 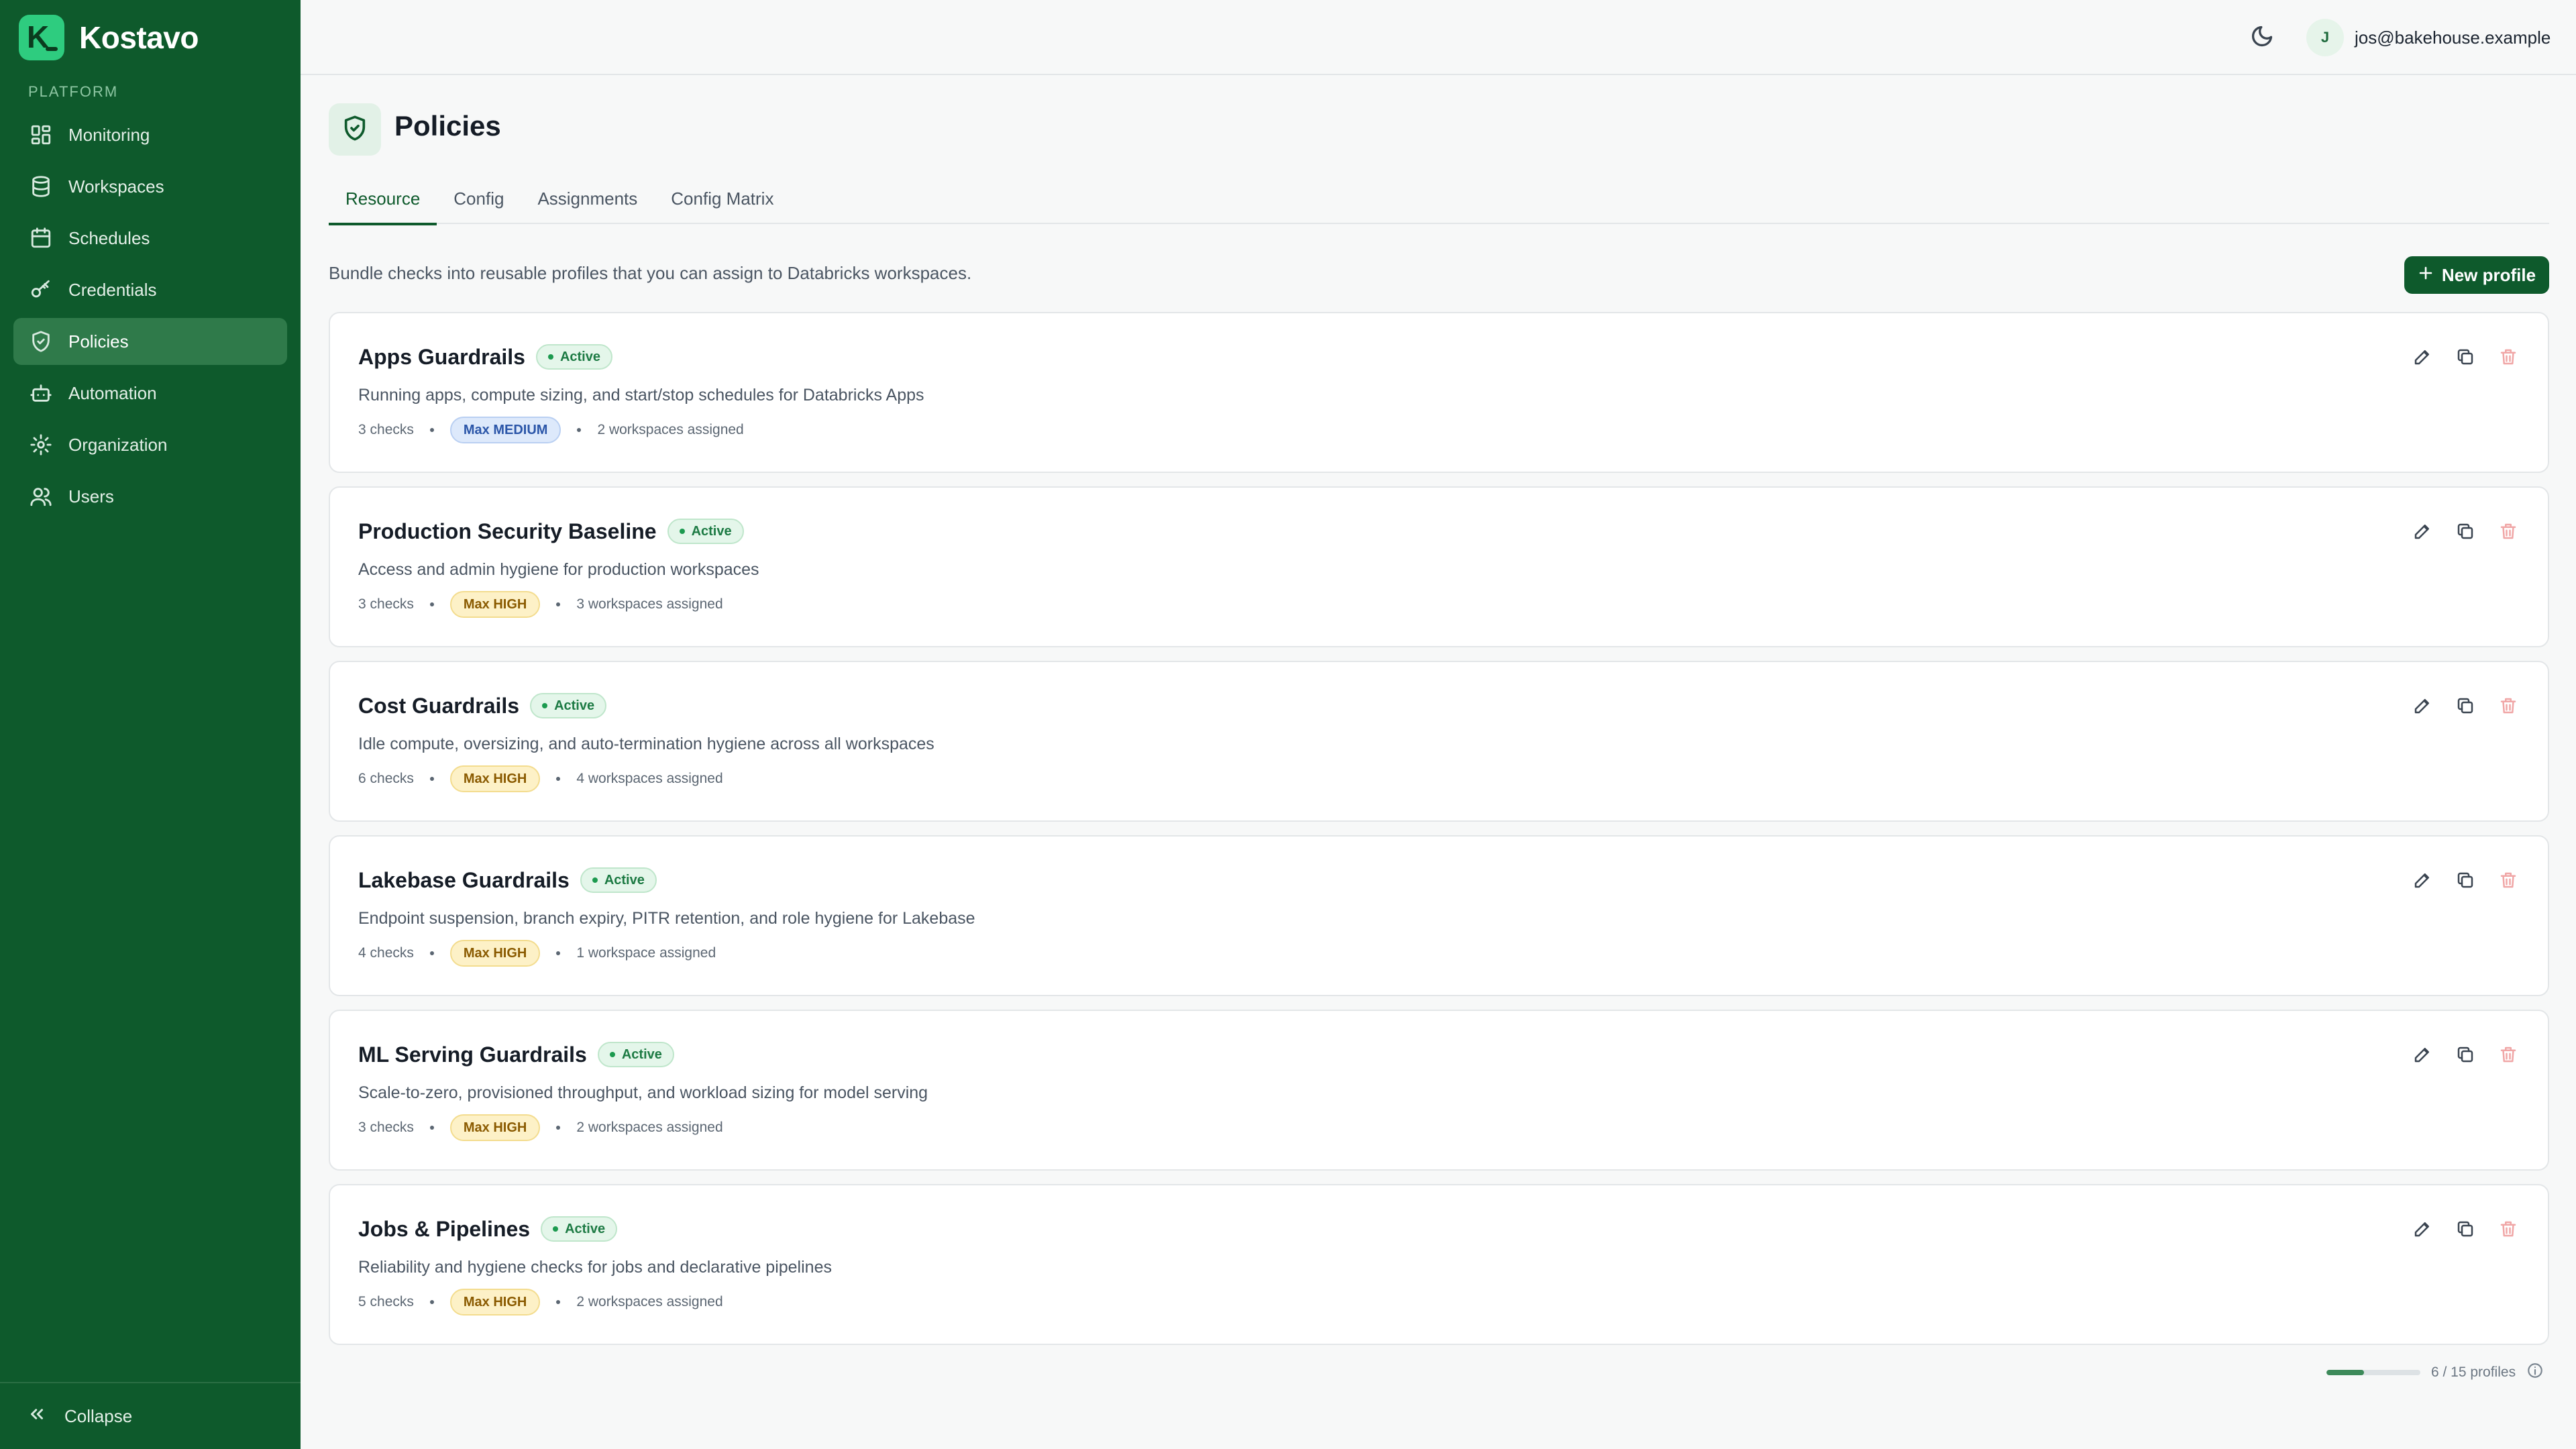 What do you see at coordinates (150, 1415) in the screenshot?
I see `collapse-button: Collapse` at bounding box center [150, 1415].